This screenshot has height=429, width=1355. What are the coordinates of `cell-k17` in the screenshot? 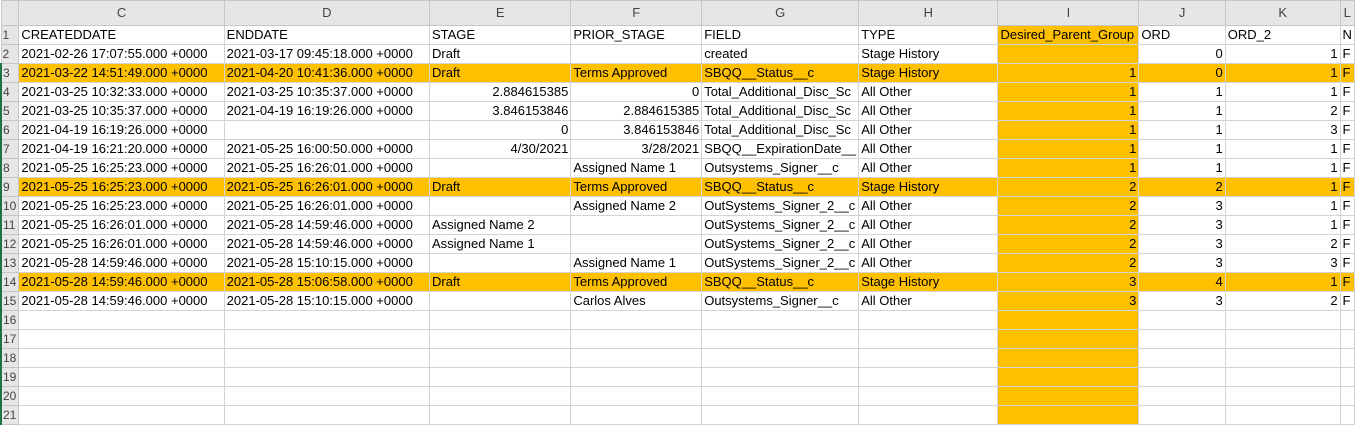 It's located at (1282, 339).